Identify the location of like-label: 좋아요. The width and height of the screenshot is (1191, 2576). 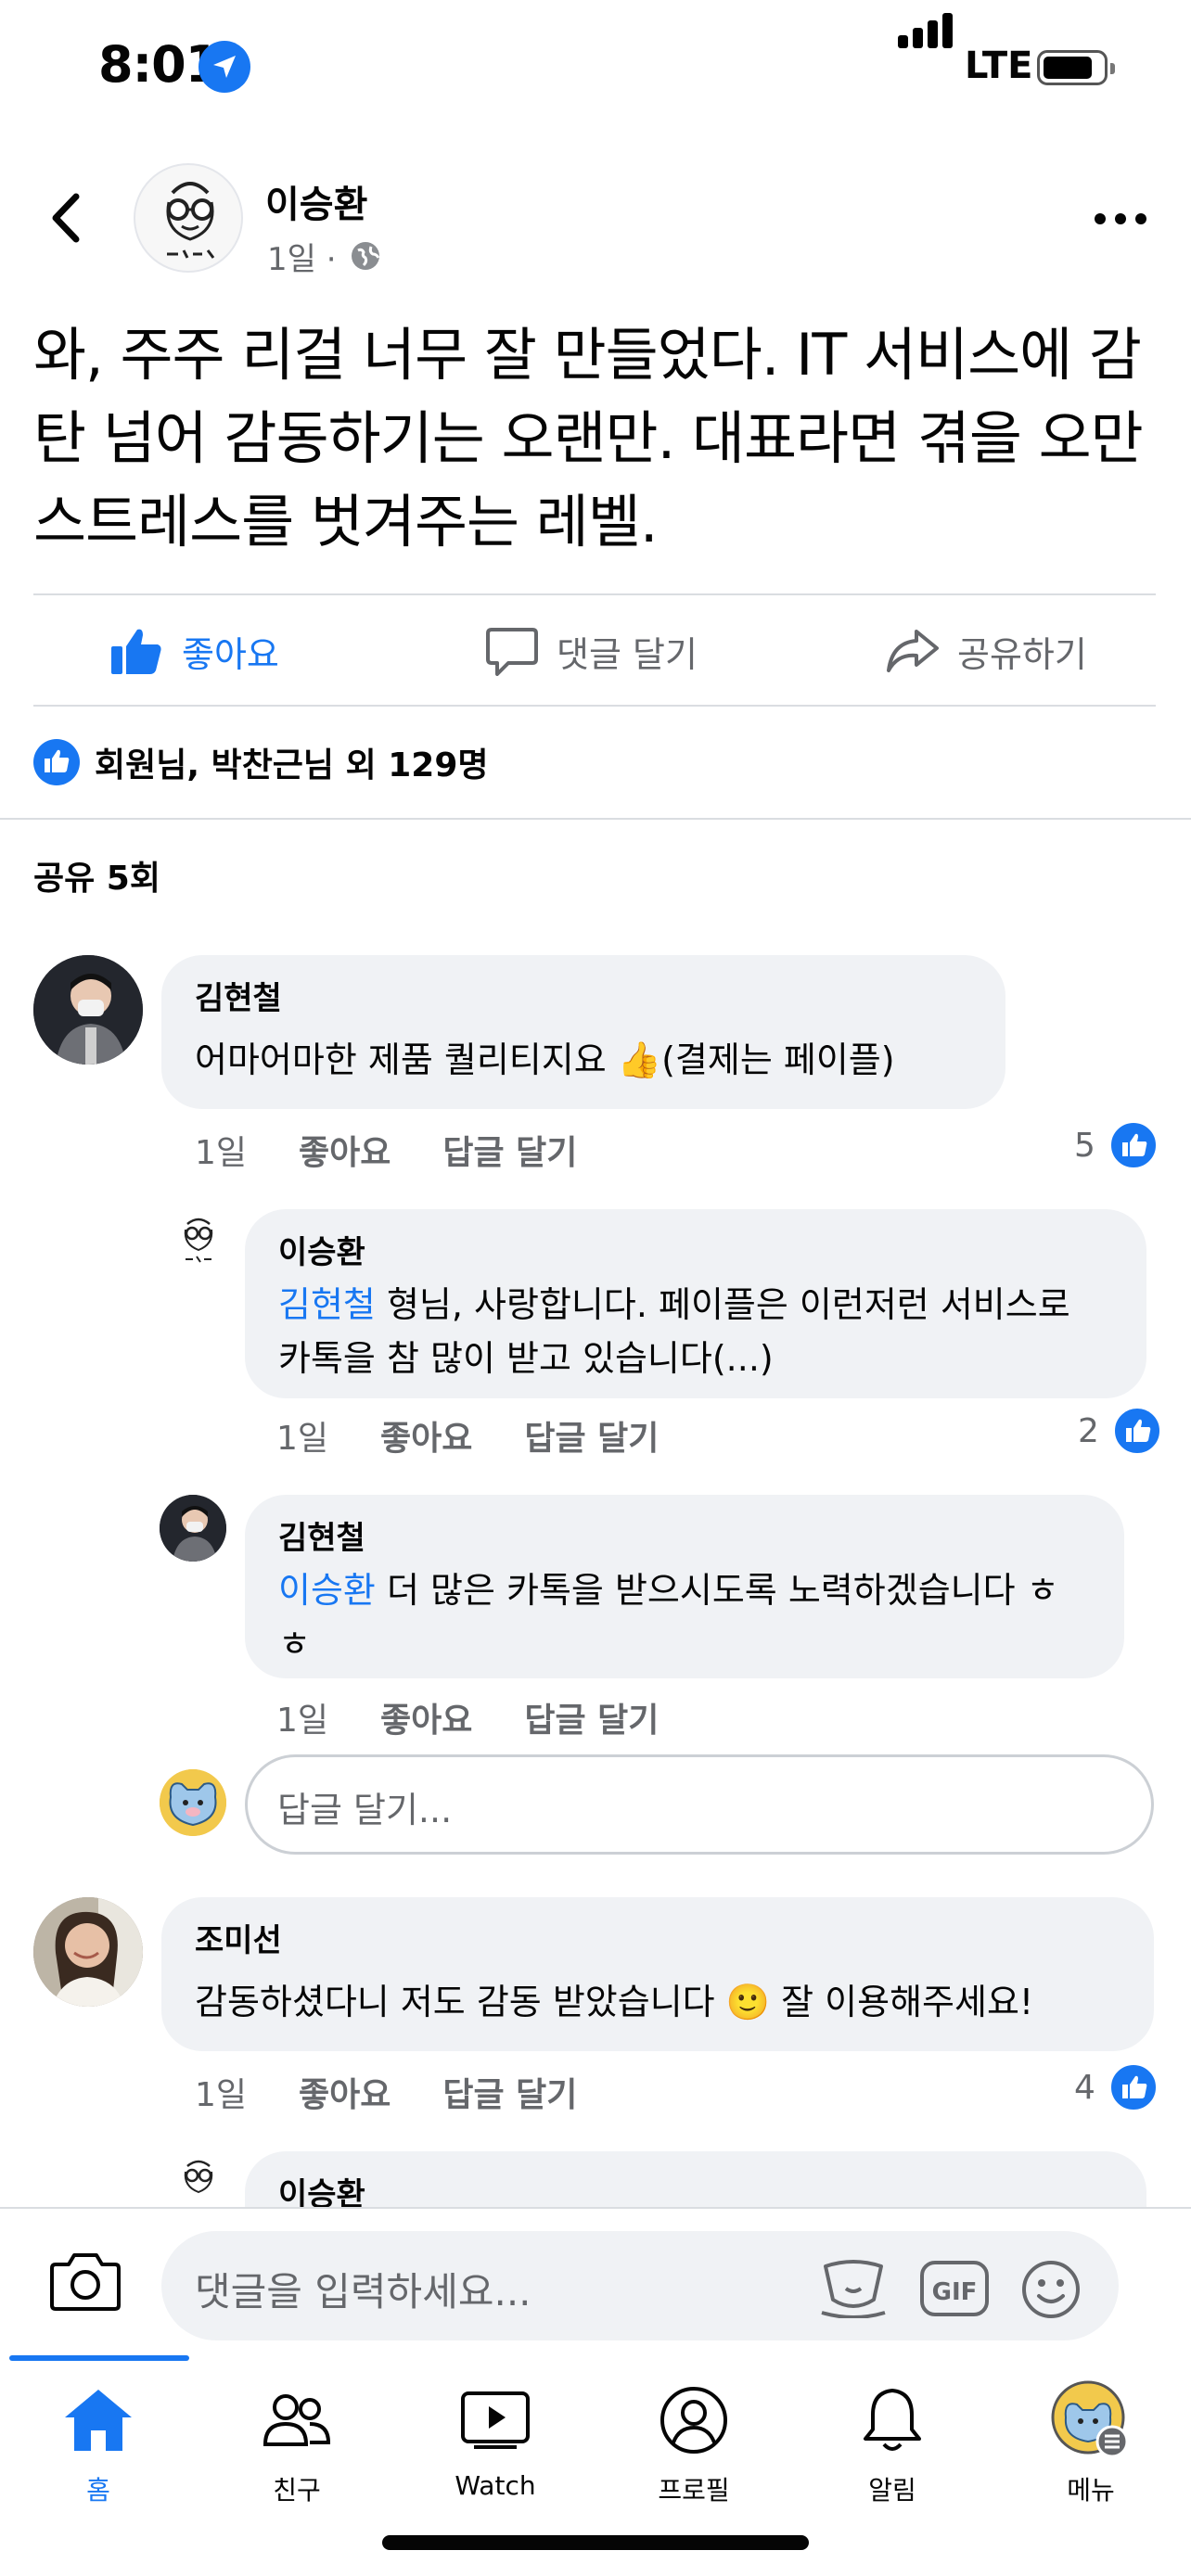
(230, 654).